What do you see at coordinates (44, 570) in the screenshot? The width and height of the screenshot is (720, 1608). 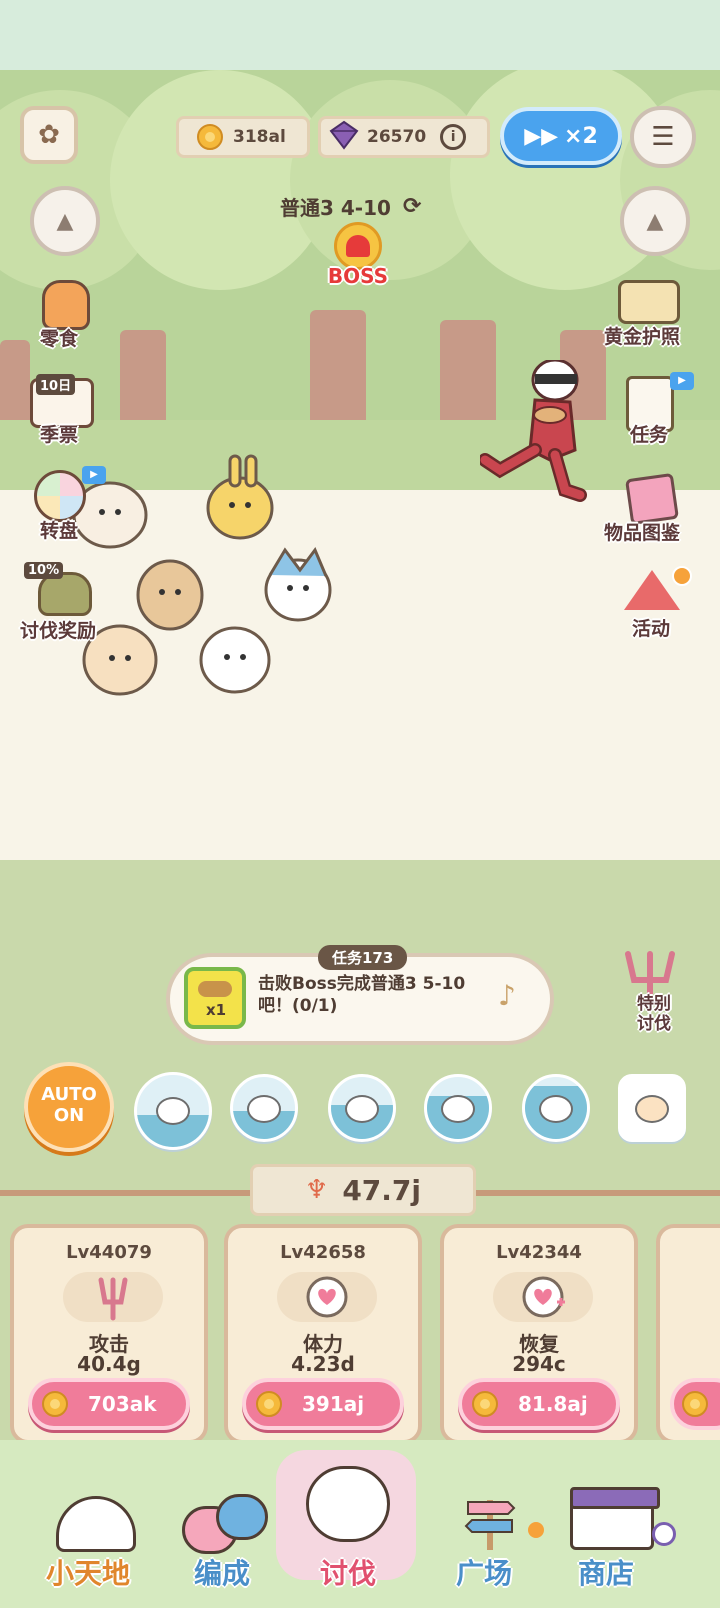 I see `raid-reward-badge: 10%` at bounding box center [44, 570].